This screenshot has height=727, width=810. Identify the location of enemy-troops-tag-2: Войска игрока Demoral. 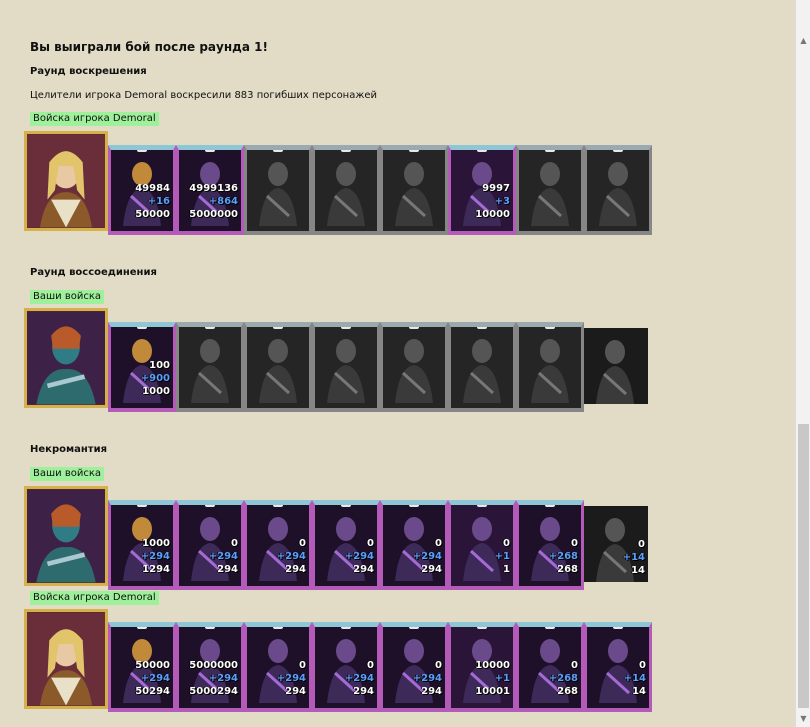
(94, 598).